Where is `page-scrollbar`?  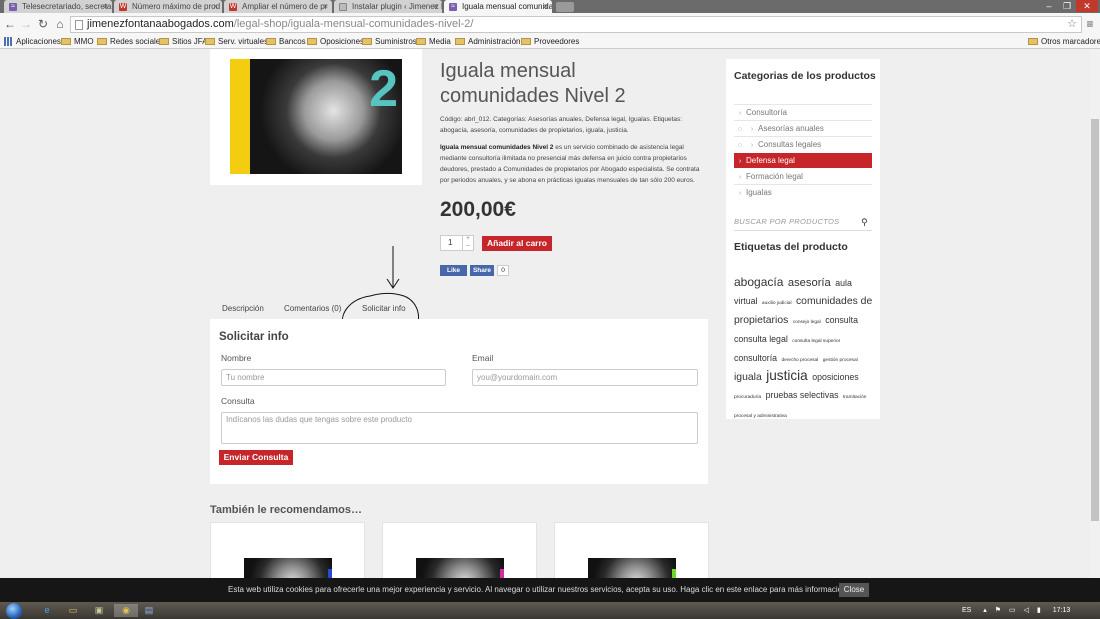 page-scrollbar is located at coordinates (1095, 313).